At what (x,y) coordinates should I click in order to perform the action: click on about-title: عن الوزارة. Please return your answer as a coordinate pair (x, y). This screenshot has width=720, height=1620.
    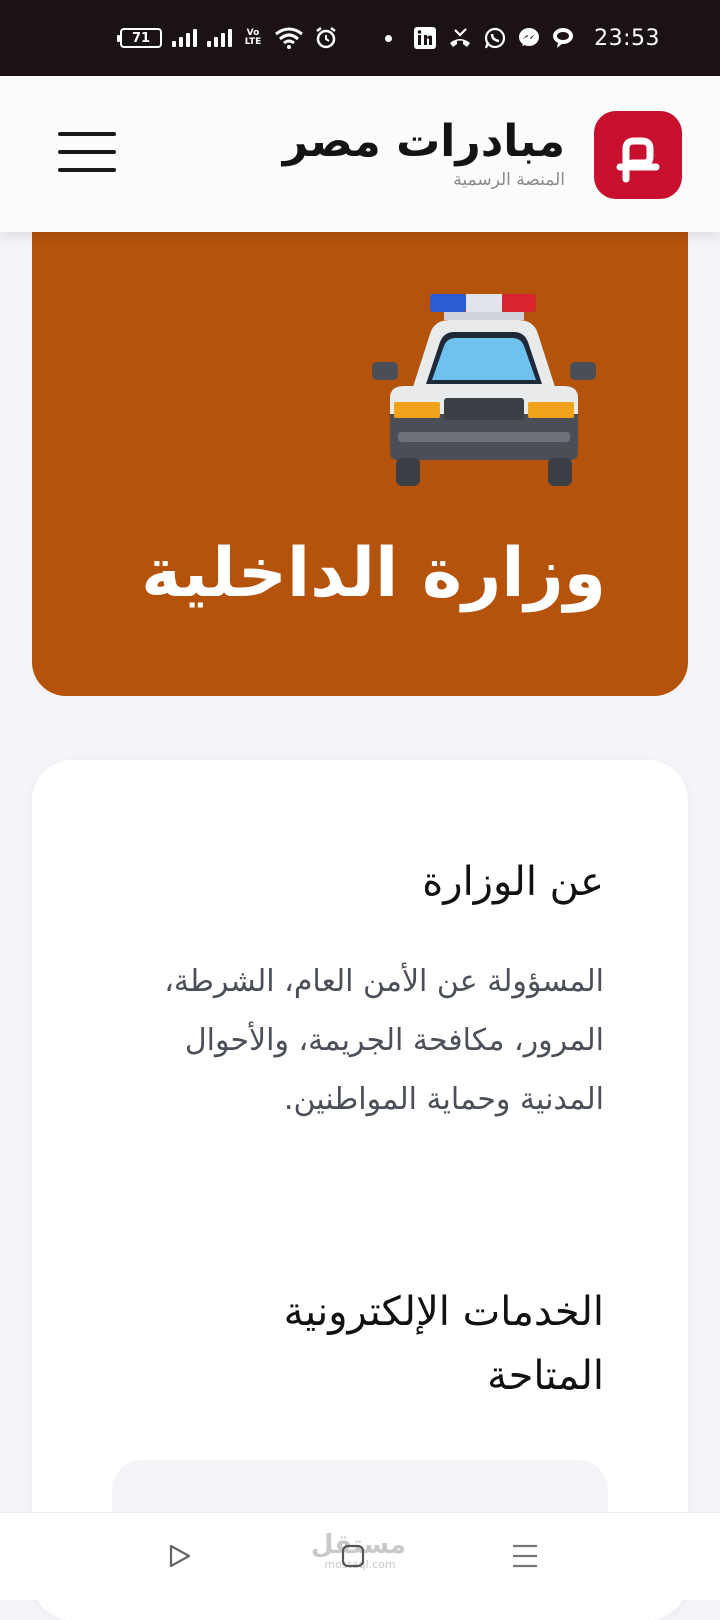
    Looking at the image, I should click on (513, 882).